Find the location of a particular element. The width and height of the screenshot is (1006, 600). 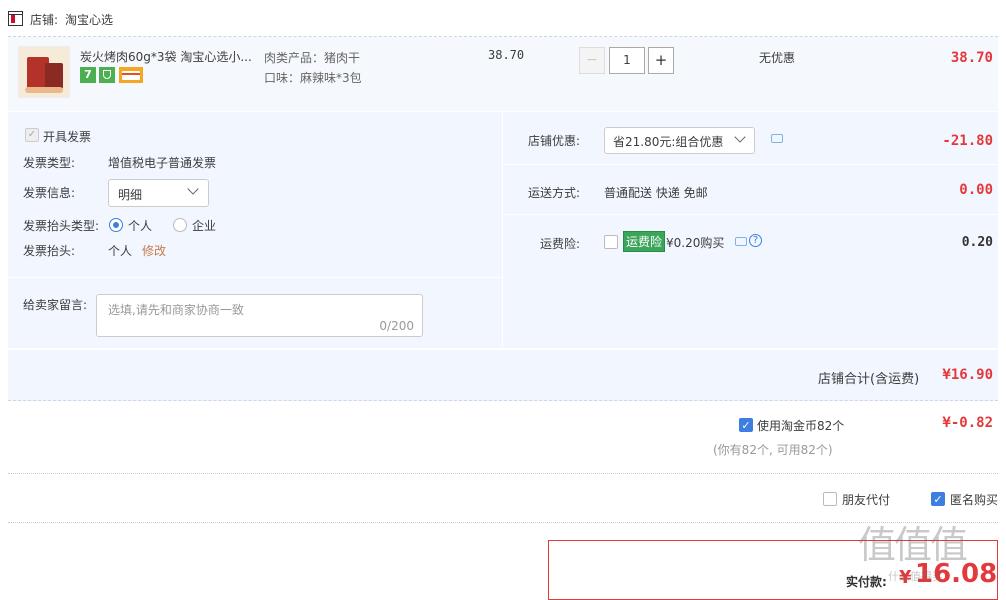

shop-discount-select: 省21.80元:组合优惠 is located at coordinates (679, 140).